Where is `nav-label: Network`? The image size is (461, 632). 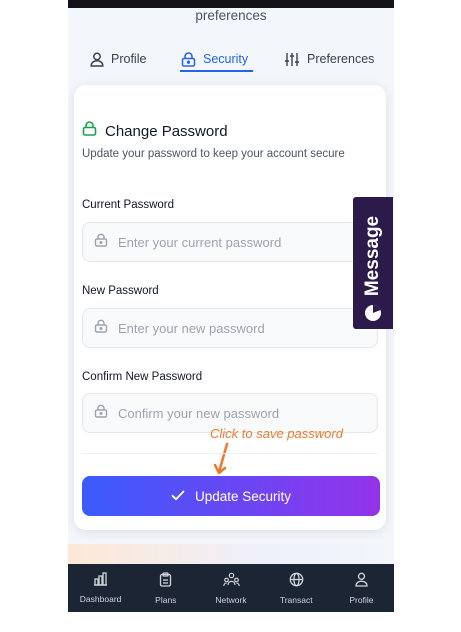
nav-label: Network is located at coordinates (231, 599).